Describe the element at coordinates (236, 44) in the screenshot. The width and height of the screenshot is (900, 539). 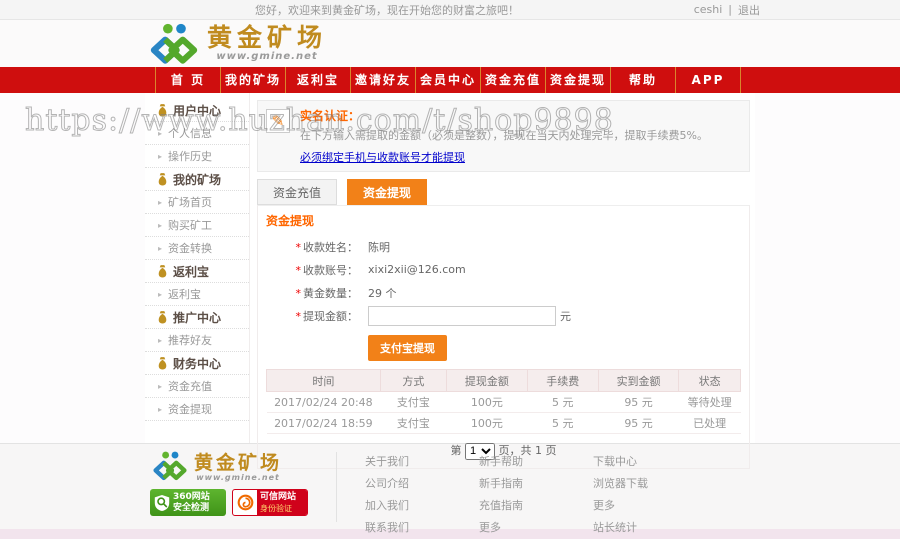
I see `site-logo: 黄金矿场 www.gmine.net` at that location.